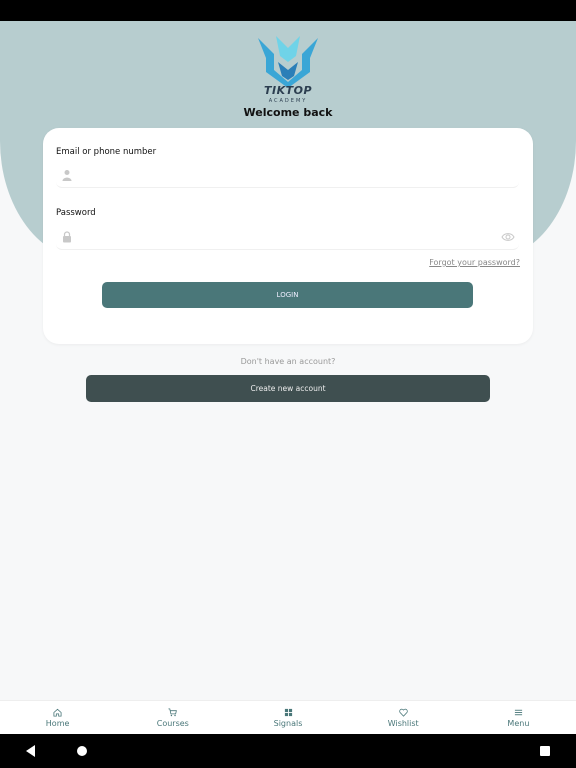  Describe the element at coordinates (282, 237) in the screenshot. I see `password-input` at that location.